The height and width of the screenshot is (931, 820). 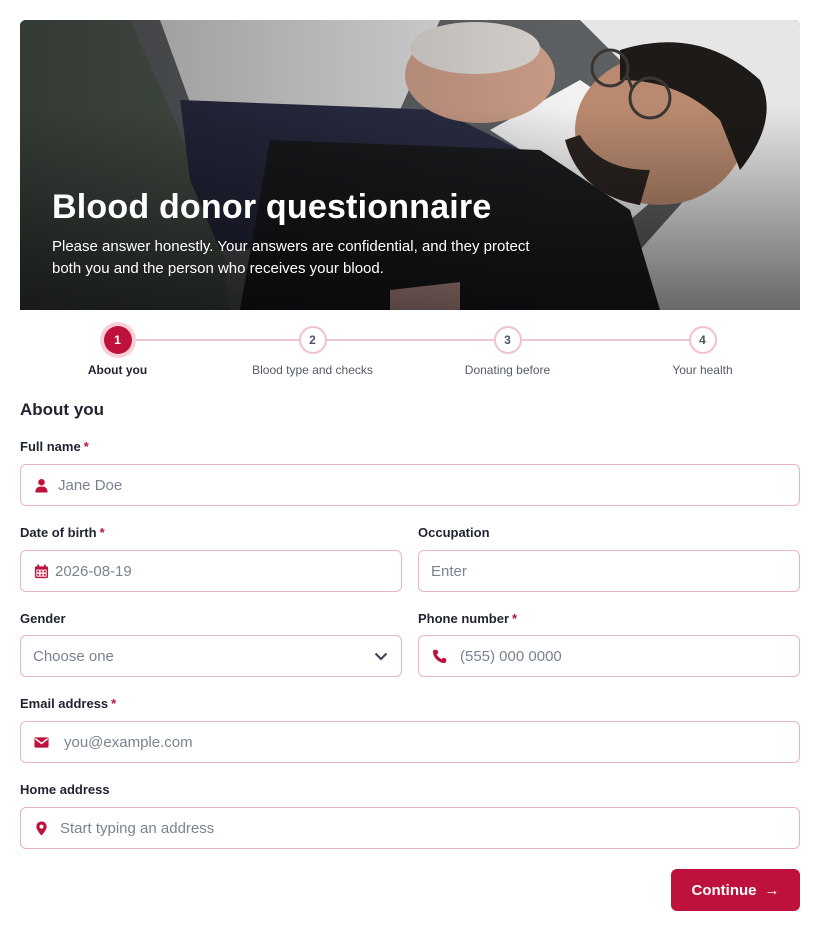 What do you see at coordinates (312, 340) in the screenshot?
I see `step-number-circle: 2` at bounding box center [312, 340].